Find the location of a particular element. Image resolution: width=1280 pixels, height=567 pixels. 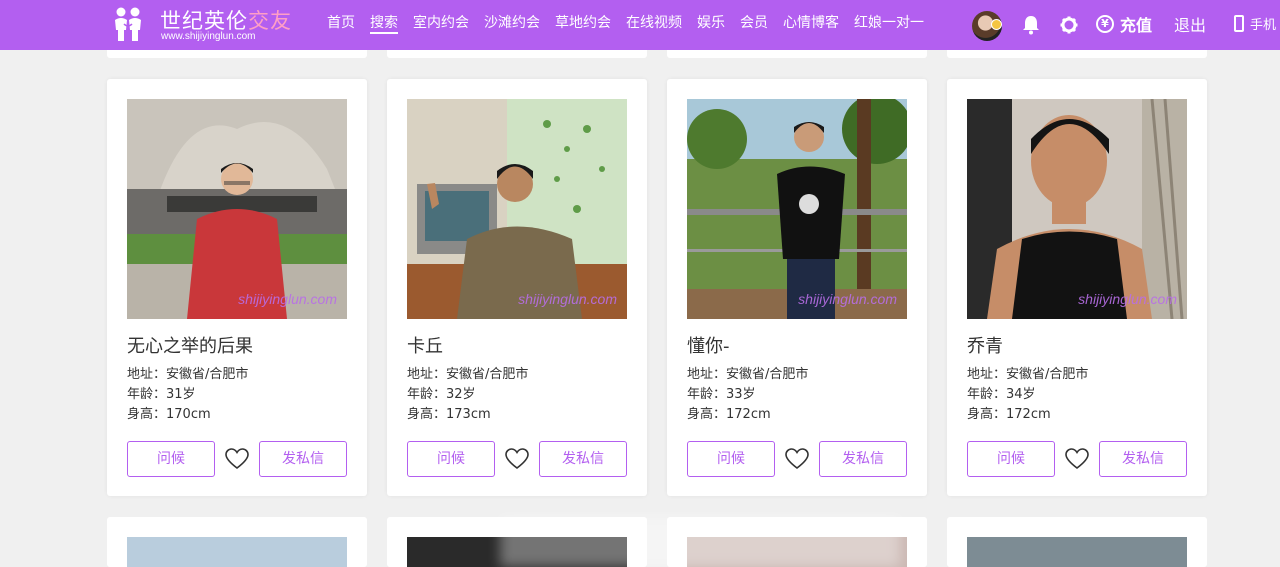

nav-grass-date: 草地约会 is located at coordinates (583, 16).